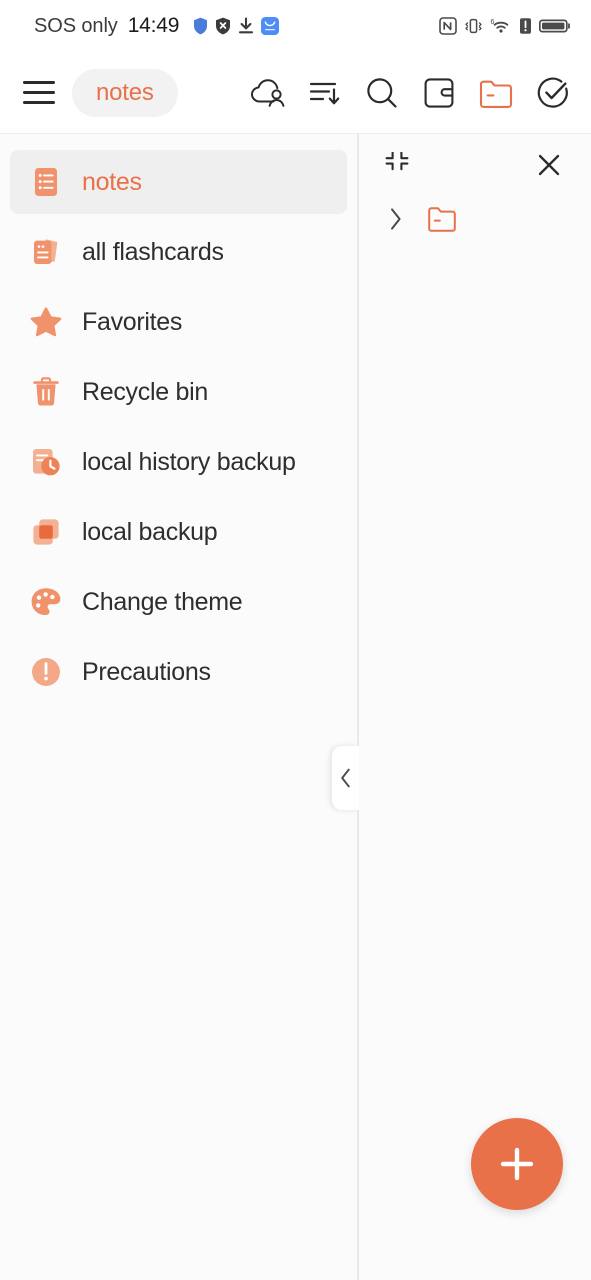  I want to click on sidebar-item-label: local history backup, so click(189, 461).